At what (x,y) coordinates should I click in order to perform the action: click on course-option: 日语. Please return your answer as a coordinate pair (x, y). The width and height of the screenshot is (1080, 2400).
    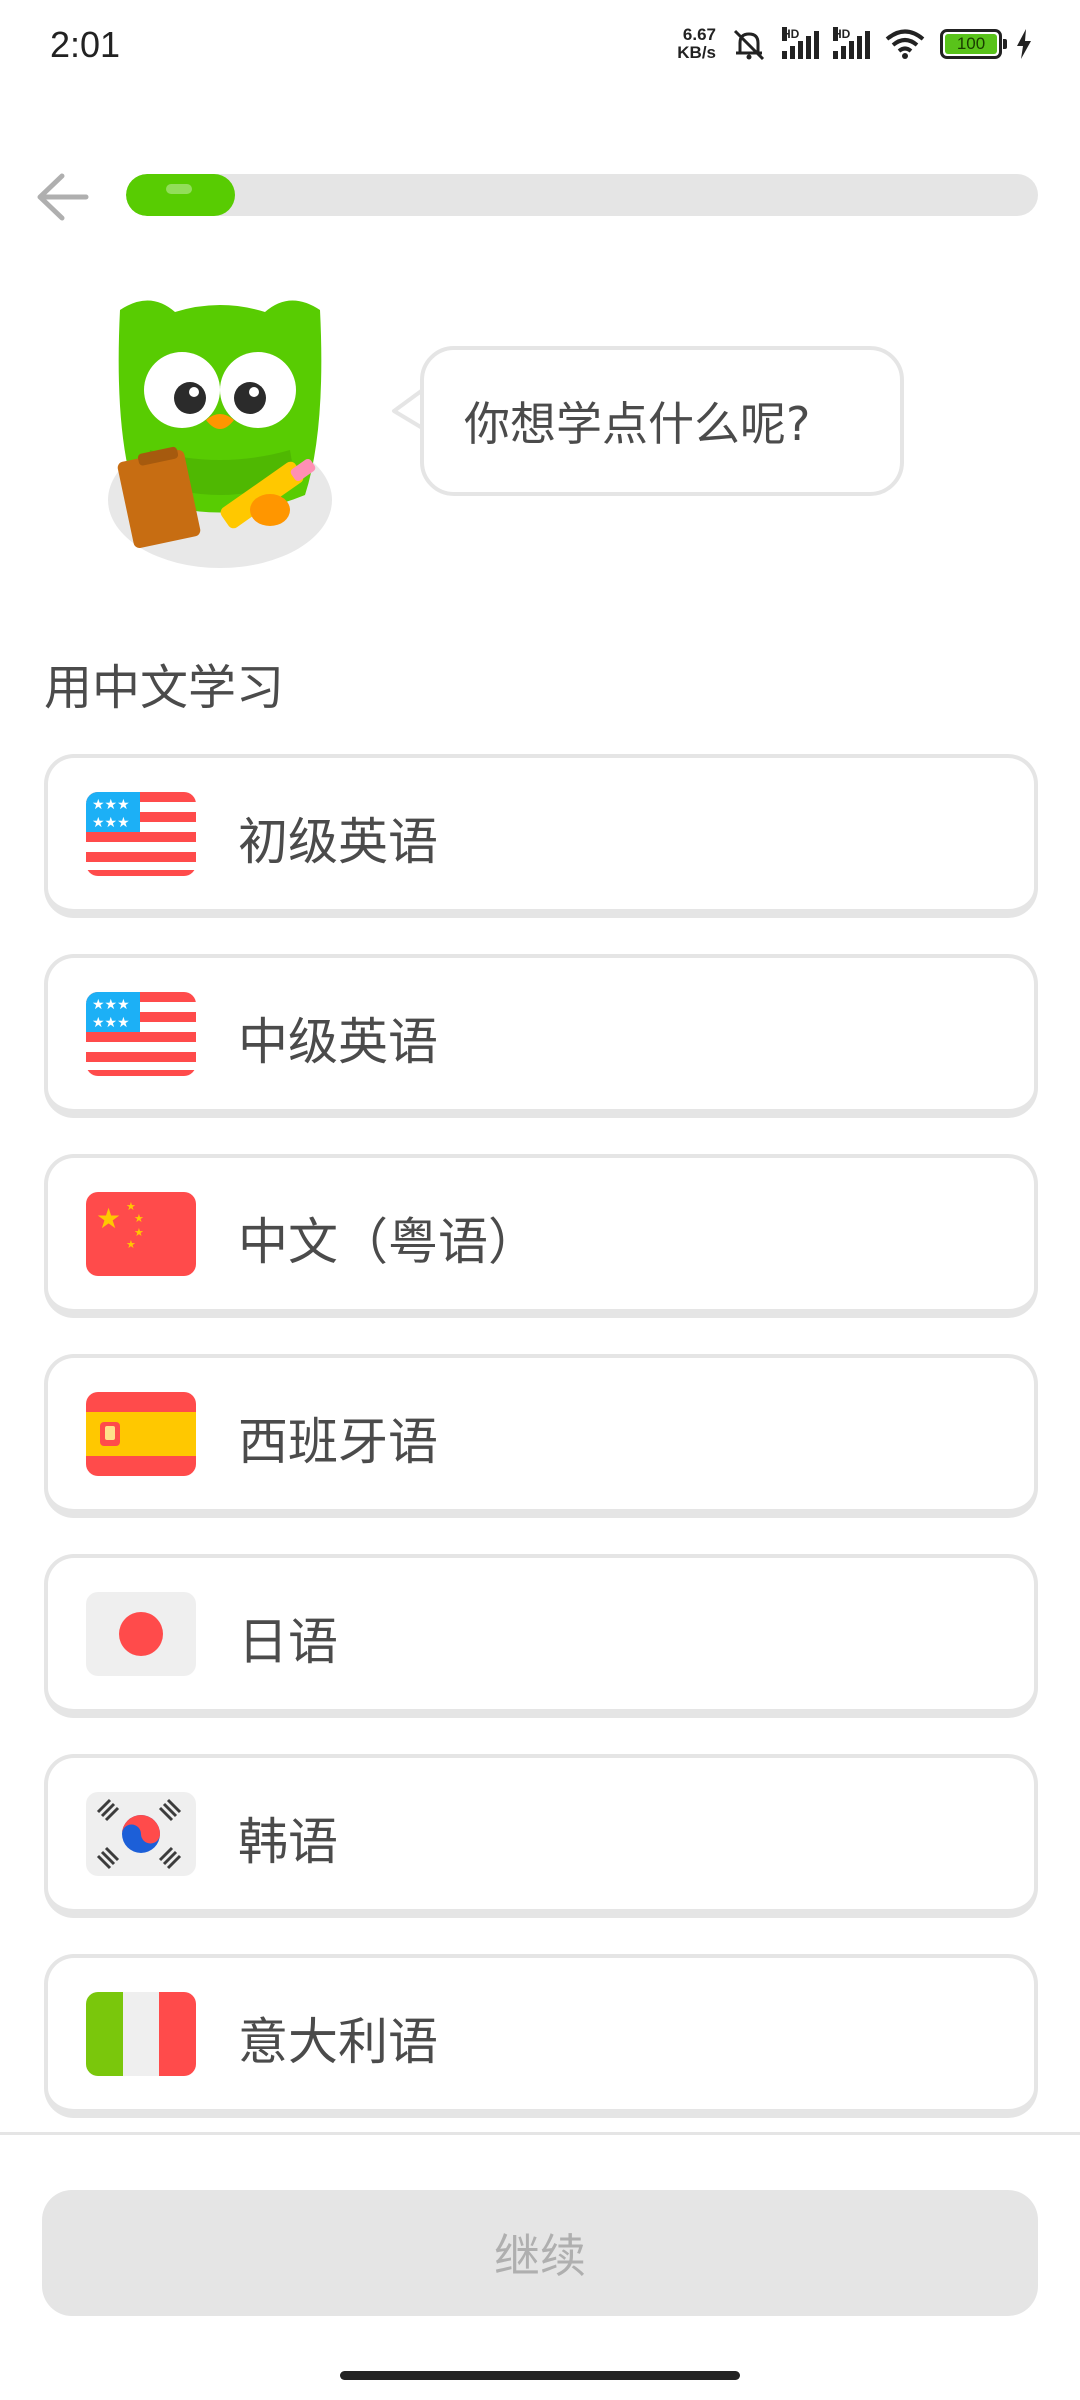
    Looking at the image, I should click on (541, 1636).